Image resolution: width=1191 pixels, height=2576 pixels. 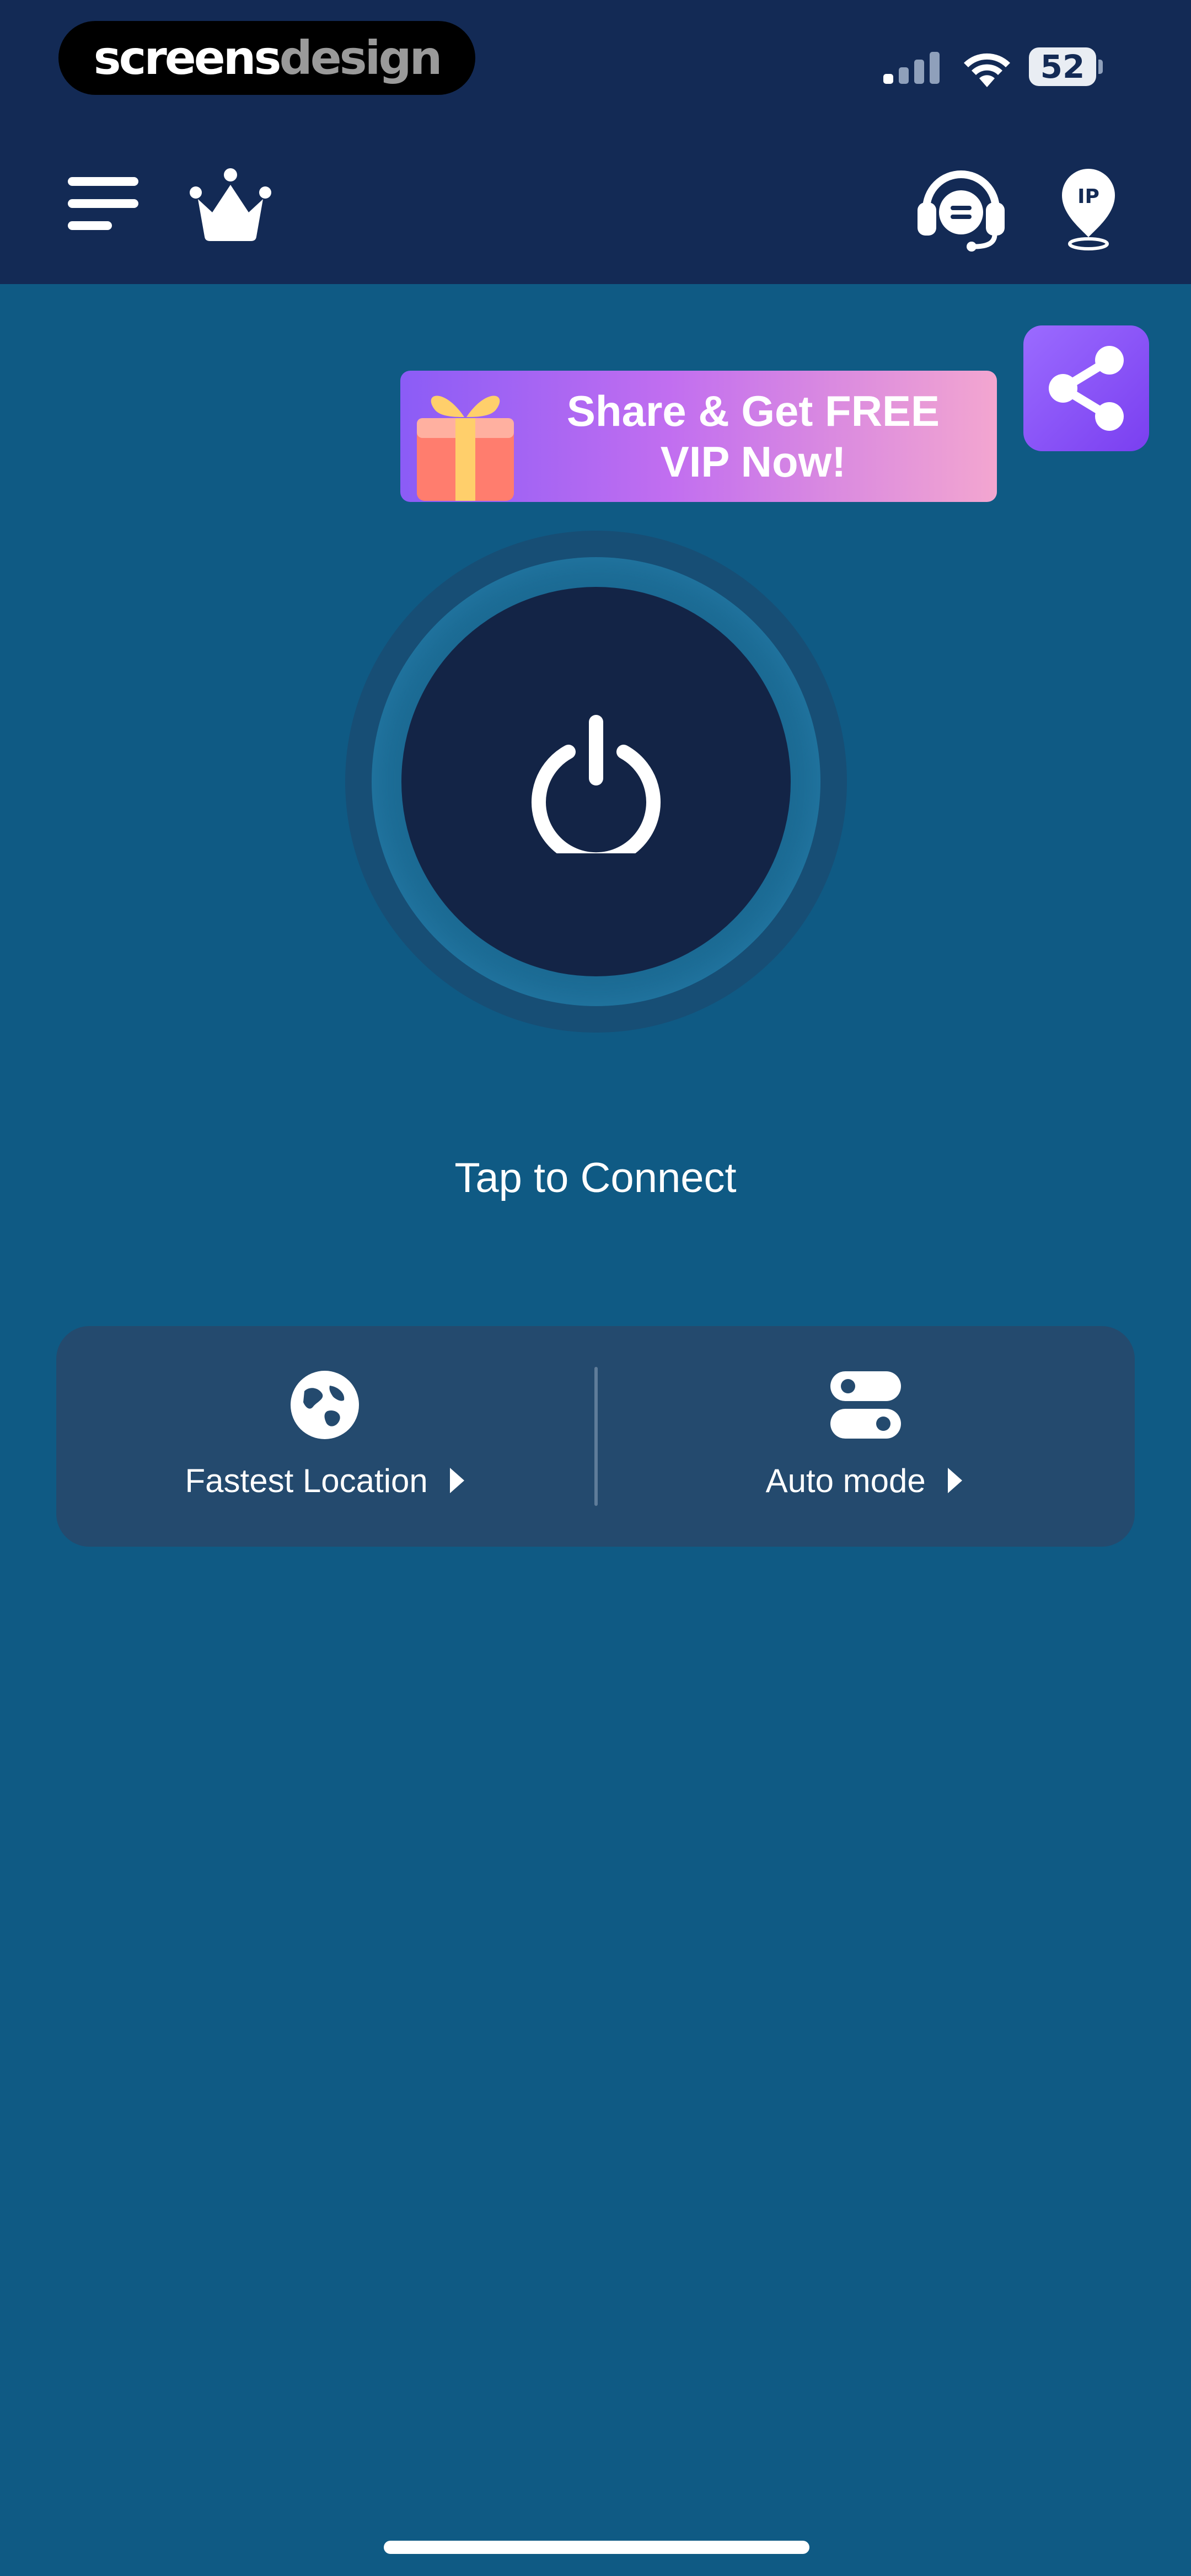 I want to click on battery-tip, so click(x=1100, y=67).